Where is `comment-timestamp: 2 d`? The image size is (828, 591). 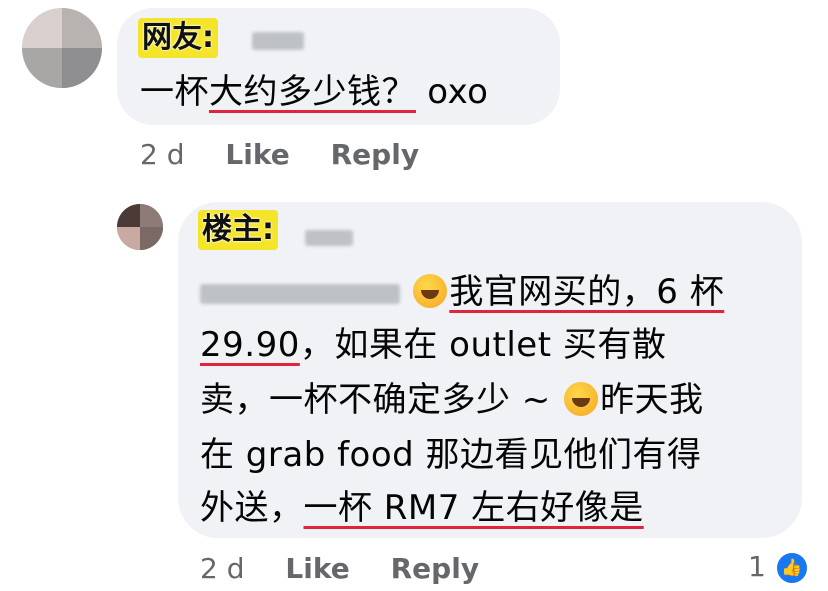 comment-timestamp: 2 d is located at coordinates (162, 154).